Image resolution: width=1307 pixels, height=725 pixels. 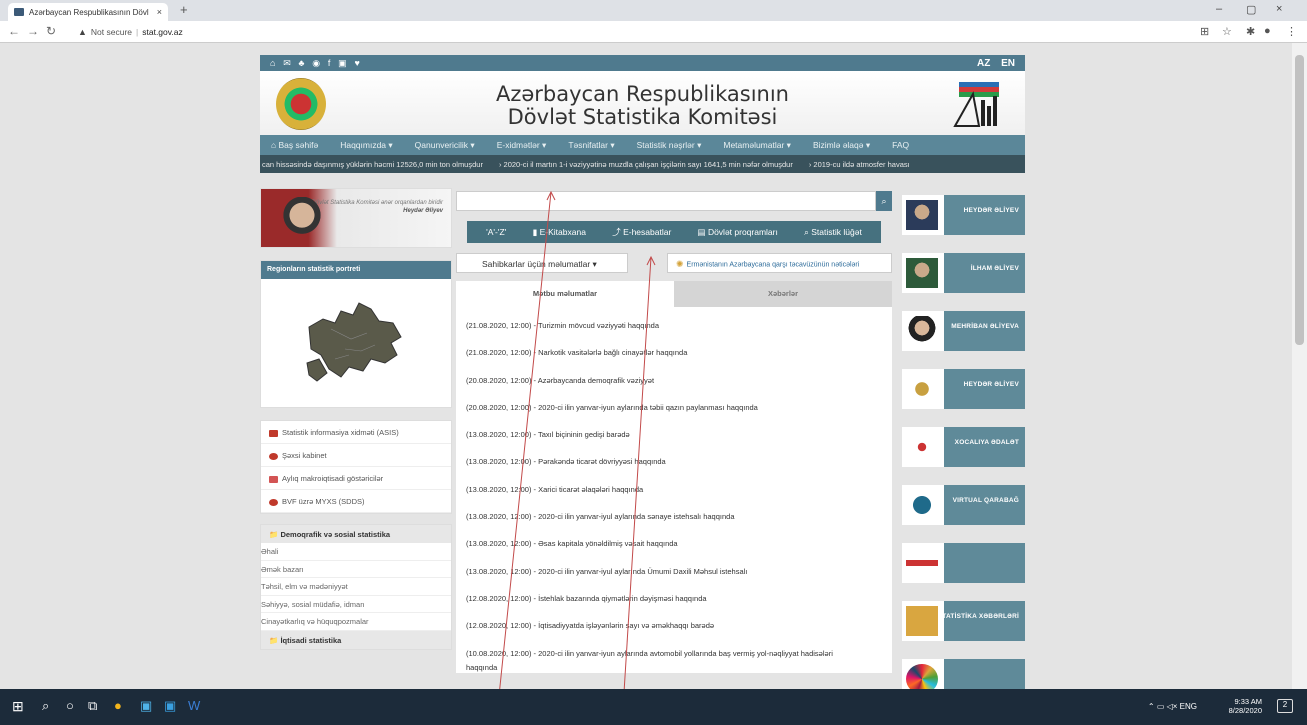 What do you see at coordinates (356, 622) in the screenshot?
I see `category-item: Cinayətkarlıq və hüquqpozmalar` at bounding box center [356, 622].